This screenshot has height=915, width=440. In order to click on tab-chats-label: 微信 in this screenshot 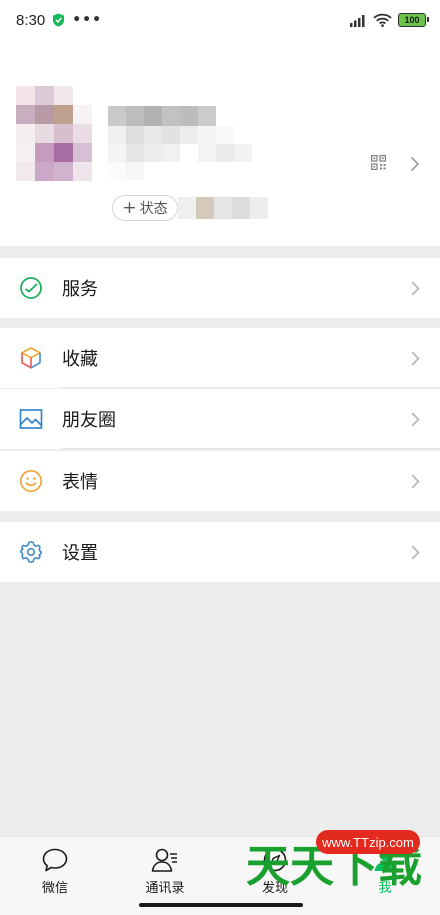, I will do `click(54, 888)`.